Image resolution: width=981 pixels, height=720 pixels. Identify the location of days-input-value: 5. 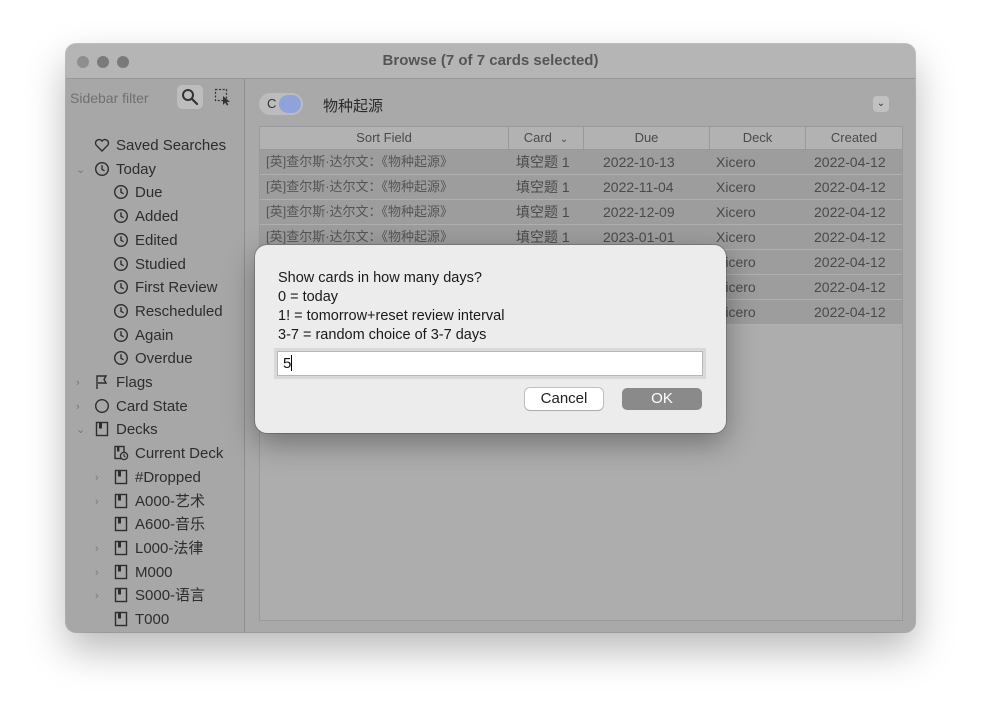
(287, 363).